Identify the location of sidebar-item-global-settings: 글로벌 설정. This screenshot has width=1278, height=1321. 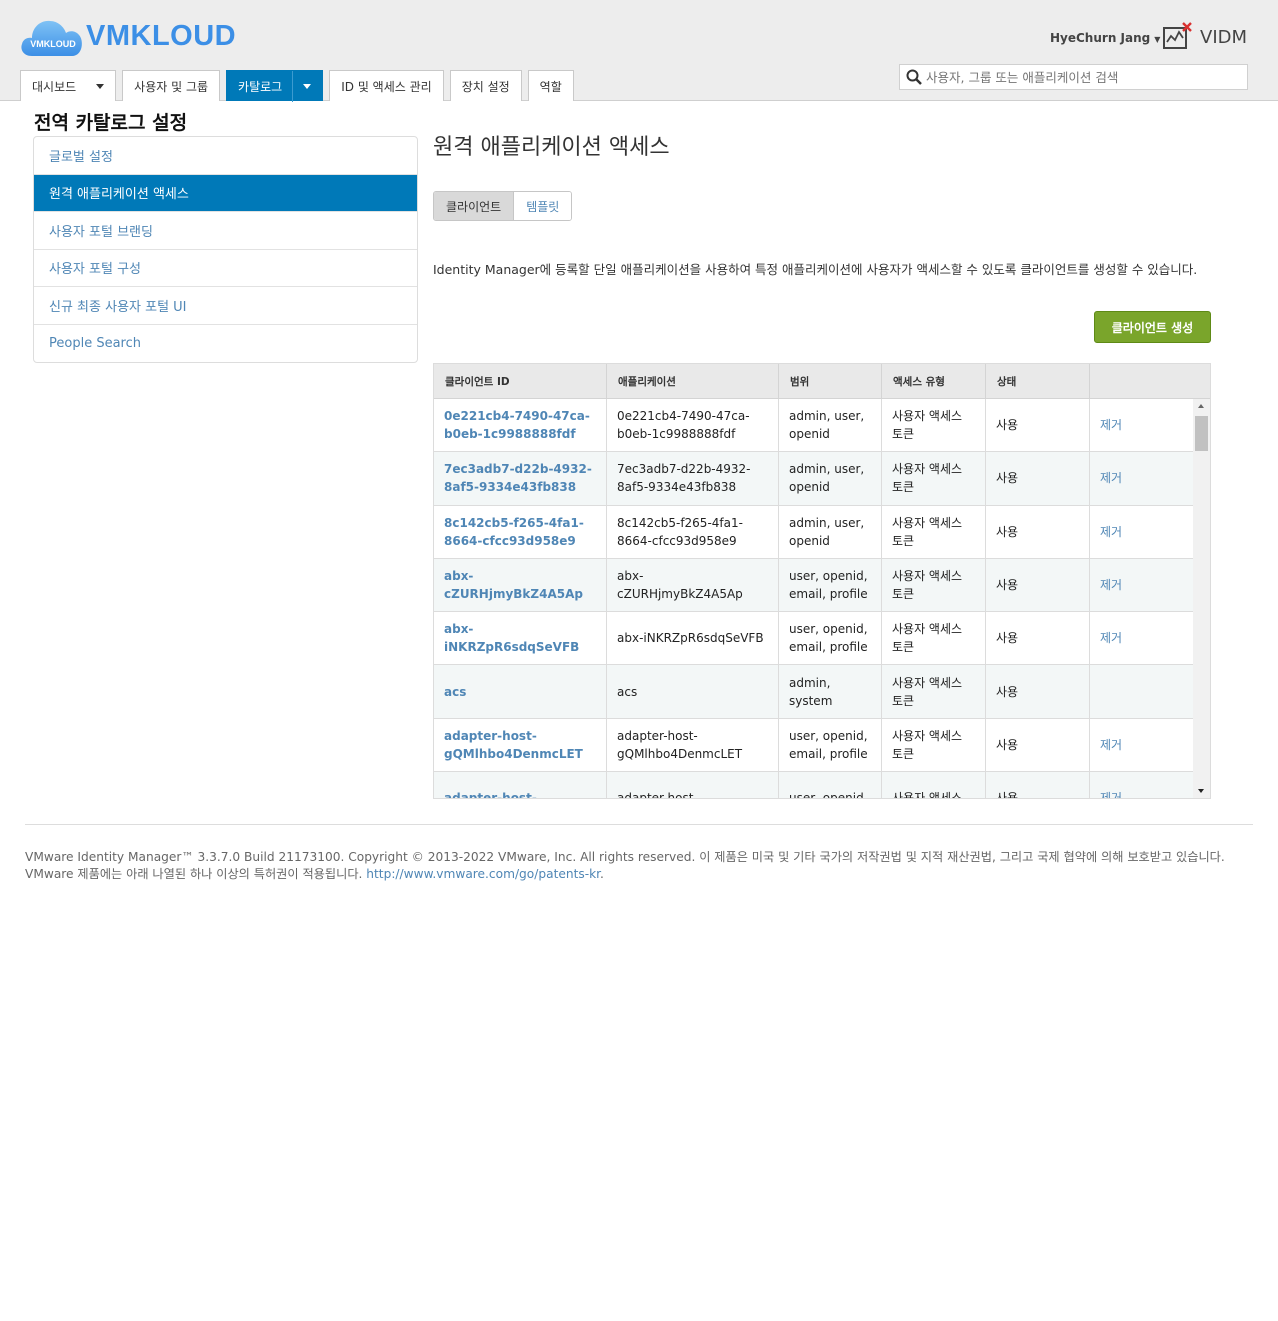
(225, 156).